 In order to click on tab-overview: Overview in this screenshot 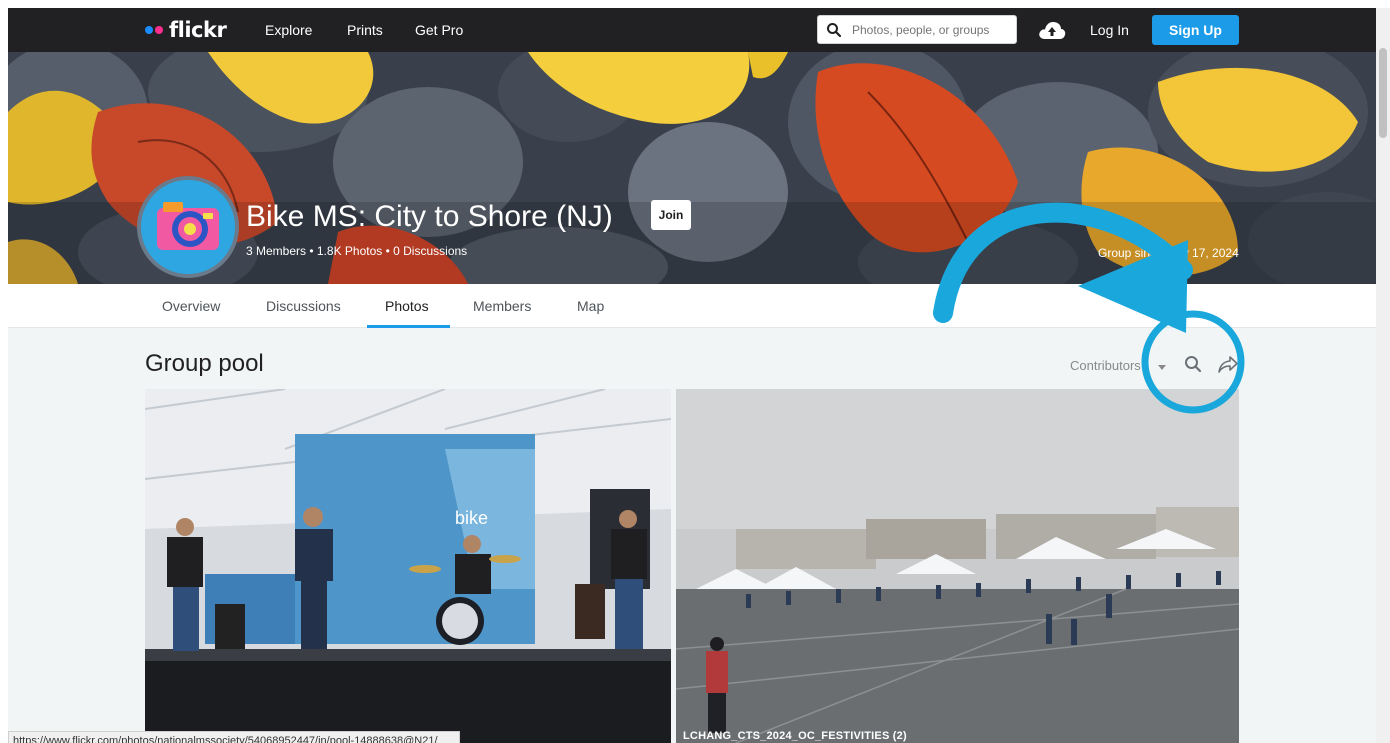, I will do `click(191, 306)`.